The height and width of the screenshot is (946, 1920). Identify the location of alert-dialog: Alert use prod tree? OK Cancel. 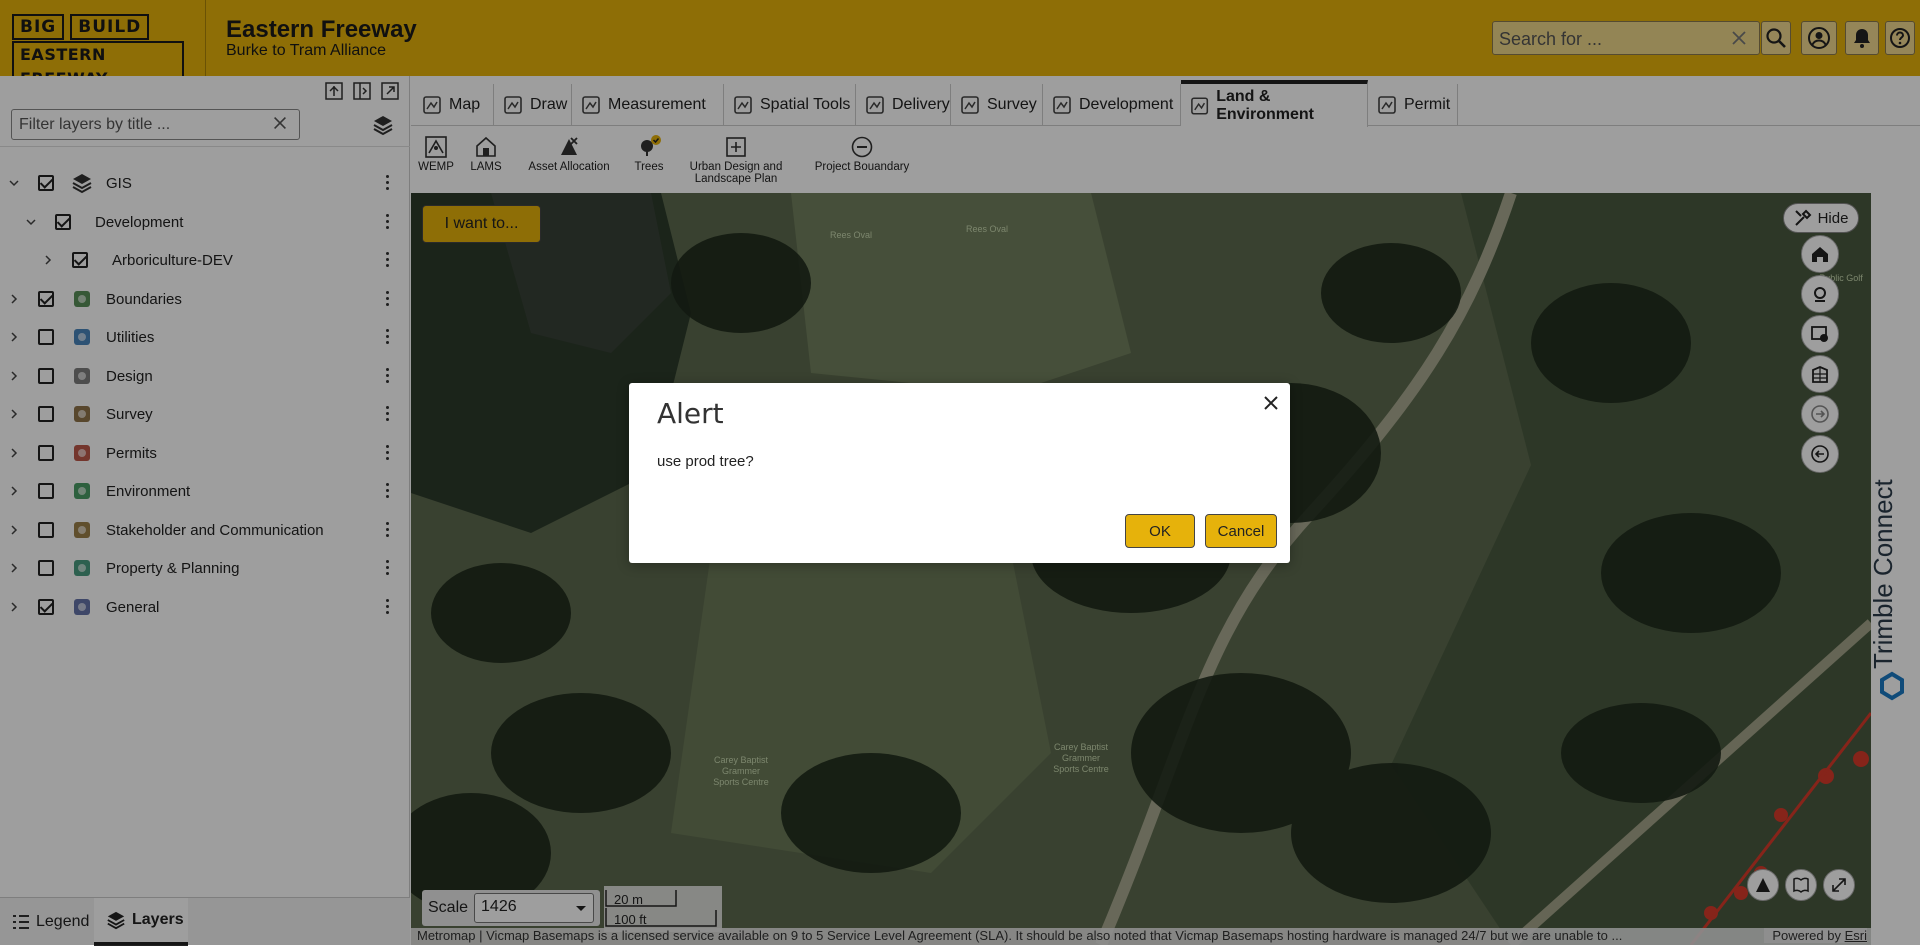
(959, 473).